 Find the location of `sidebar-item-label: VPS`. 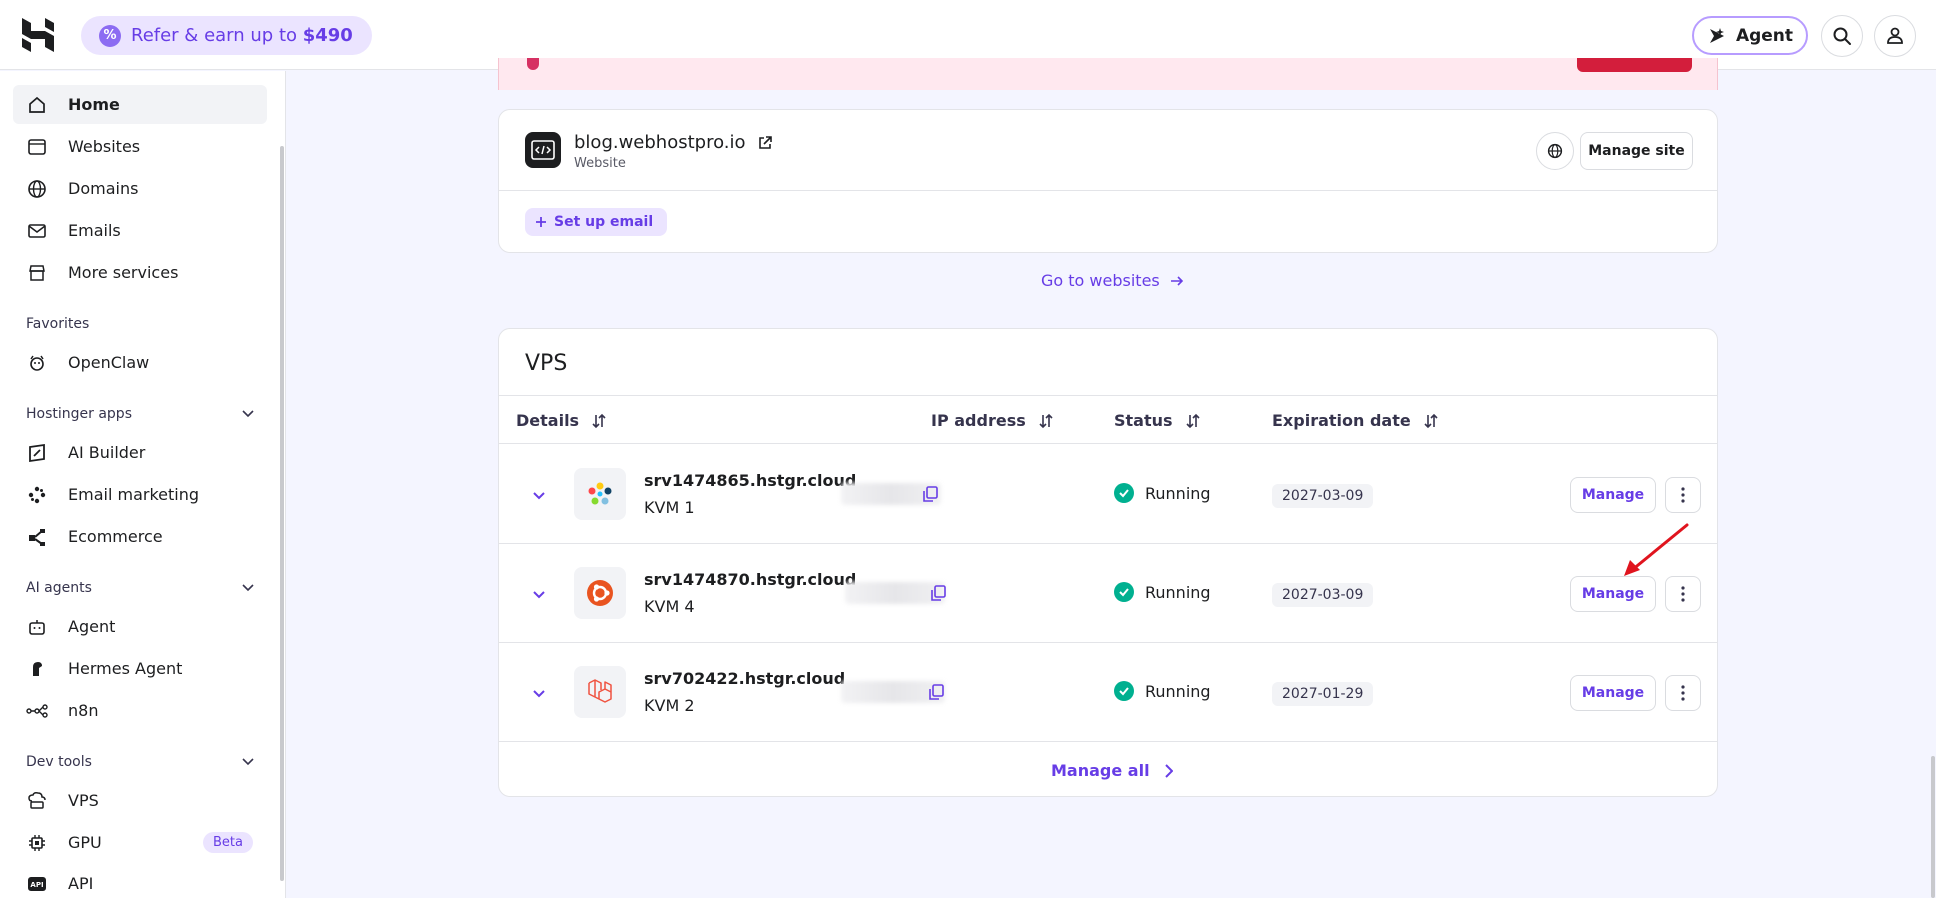

sidebar-item-label: VPS is located at coordinates (83, 800).